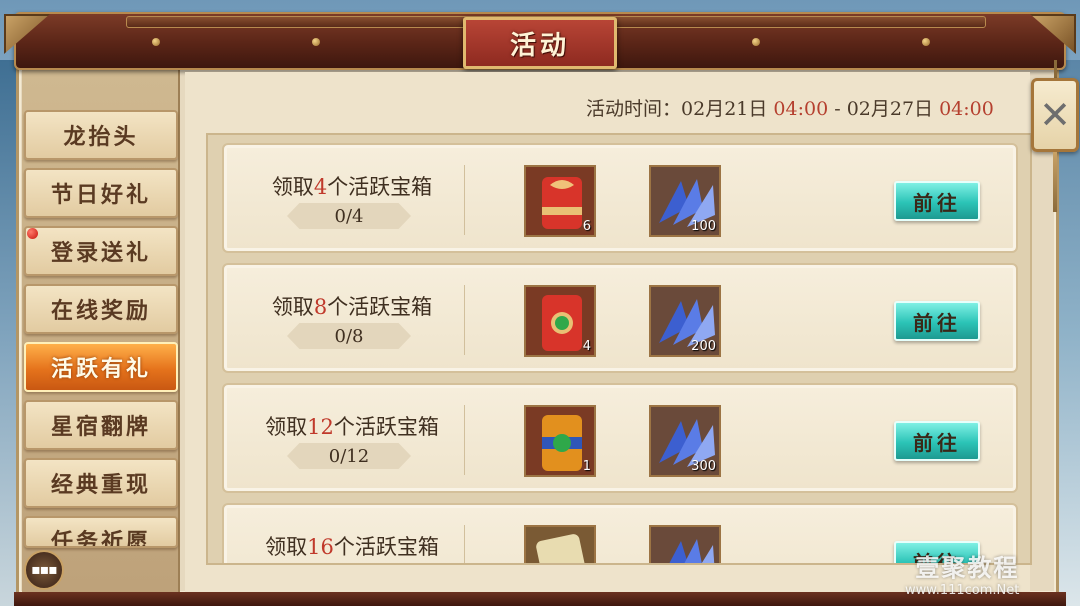  I want to click on sidebar-item-zaixian: 在线奖励, so click(101, 309).